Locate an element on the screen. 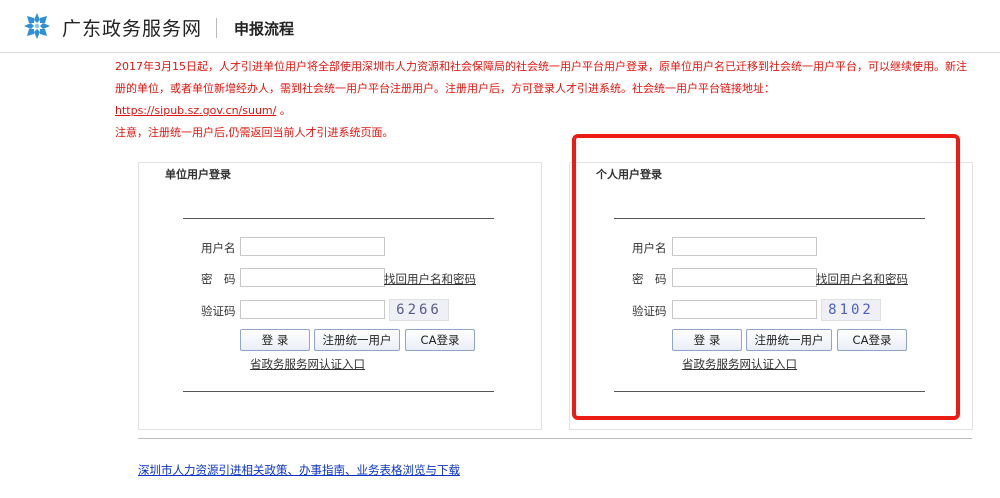 The width and height of the screenshot is (1000, 498). unit-username-input is located at coordinates (312, 246).